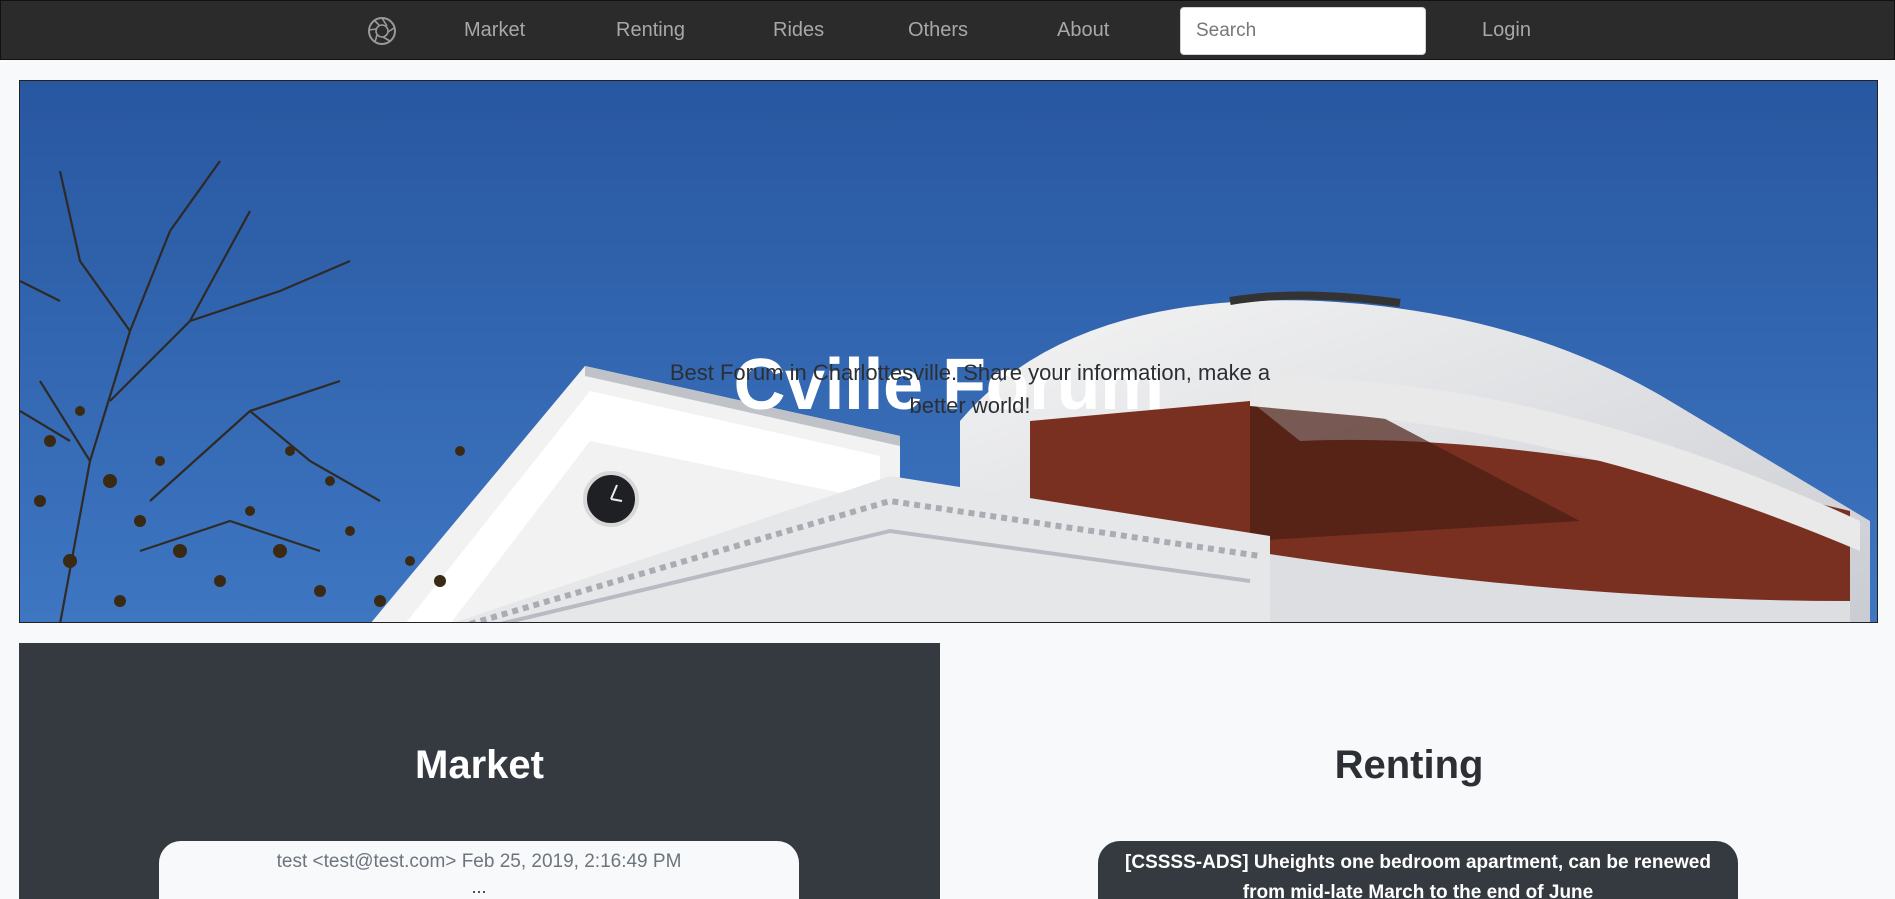  Describe the element at coordinates (571, 861) in the screenshot. I see `post-date: Feb 25, 2019, 2:16:49 PM` at that location.